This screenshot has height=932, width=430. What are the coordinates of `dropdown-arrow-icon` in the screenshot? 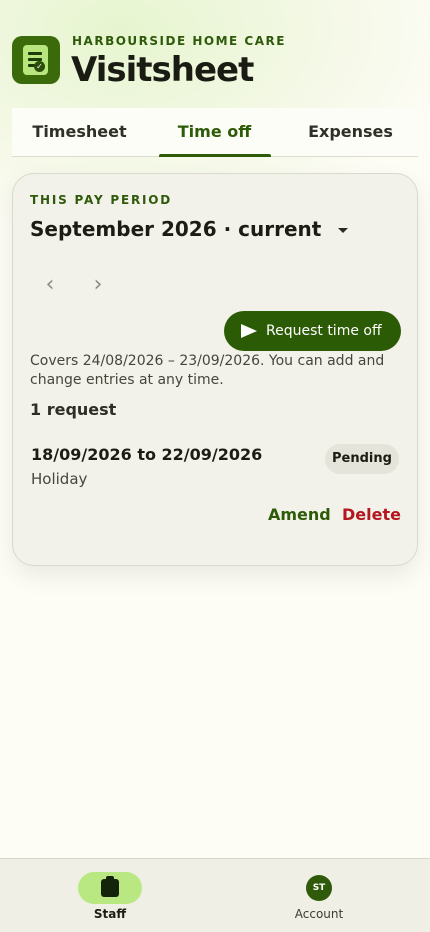 It's located at (343, 230).